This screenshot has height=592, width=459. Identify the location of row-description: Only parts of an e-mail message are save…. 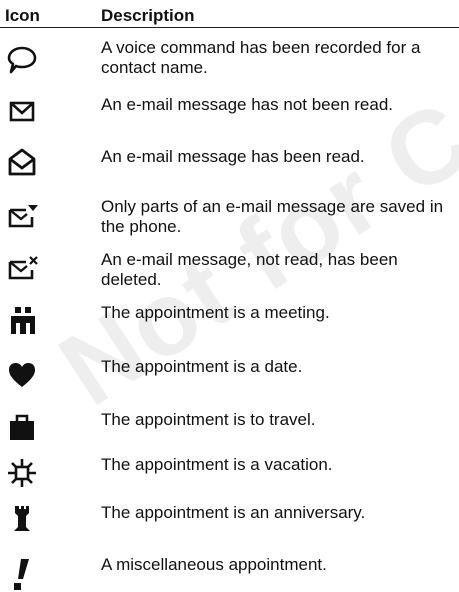
(272, 216).